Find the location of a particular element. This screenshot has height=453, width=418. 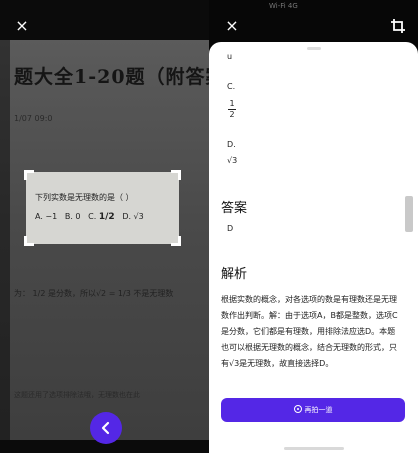

photo-edge-shadow is located at coordinates (5, 240).